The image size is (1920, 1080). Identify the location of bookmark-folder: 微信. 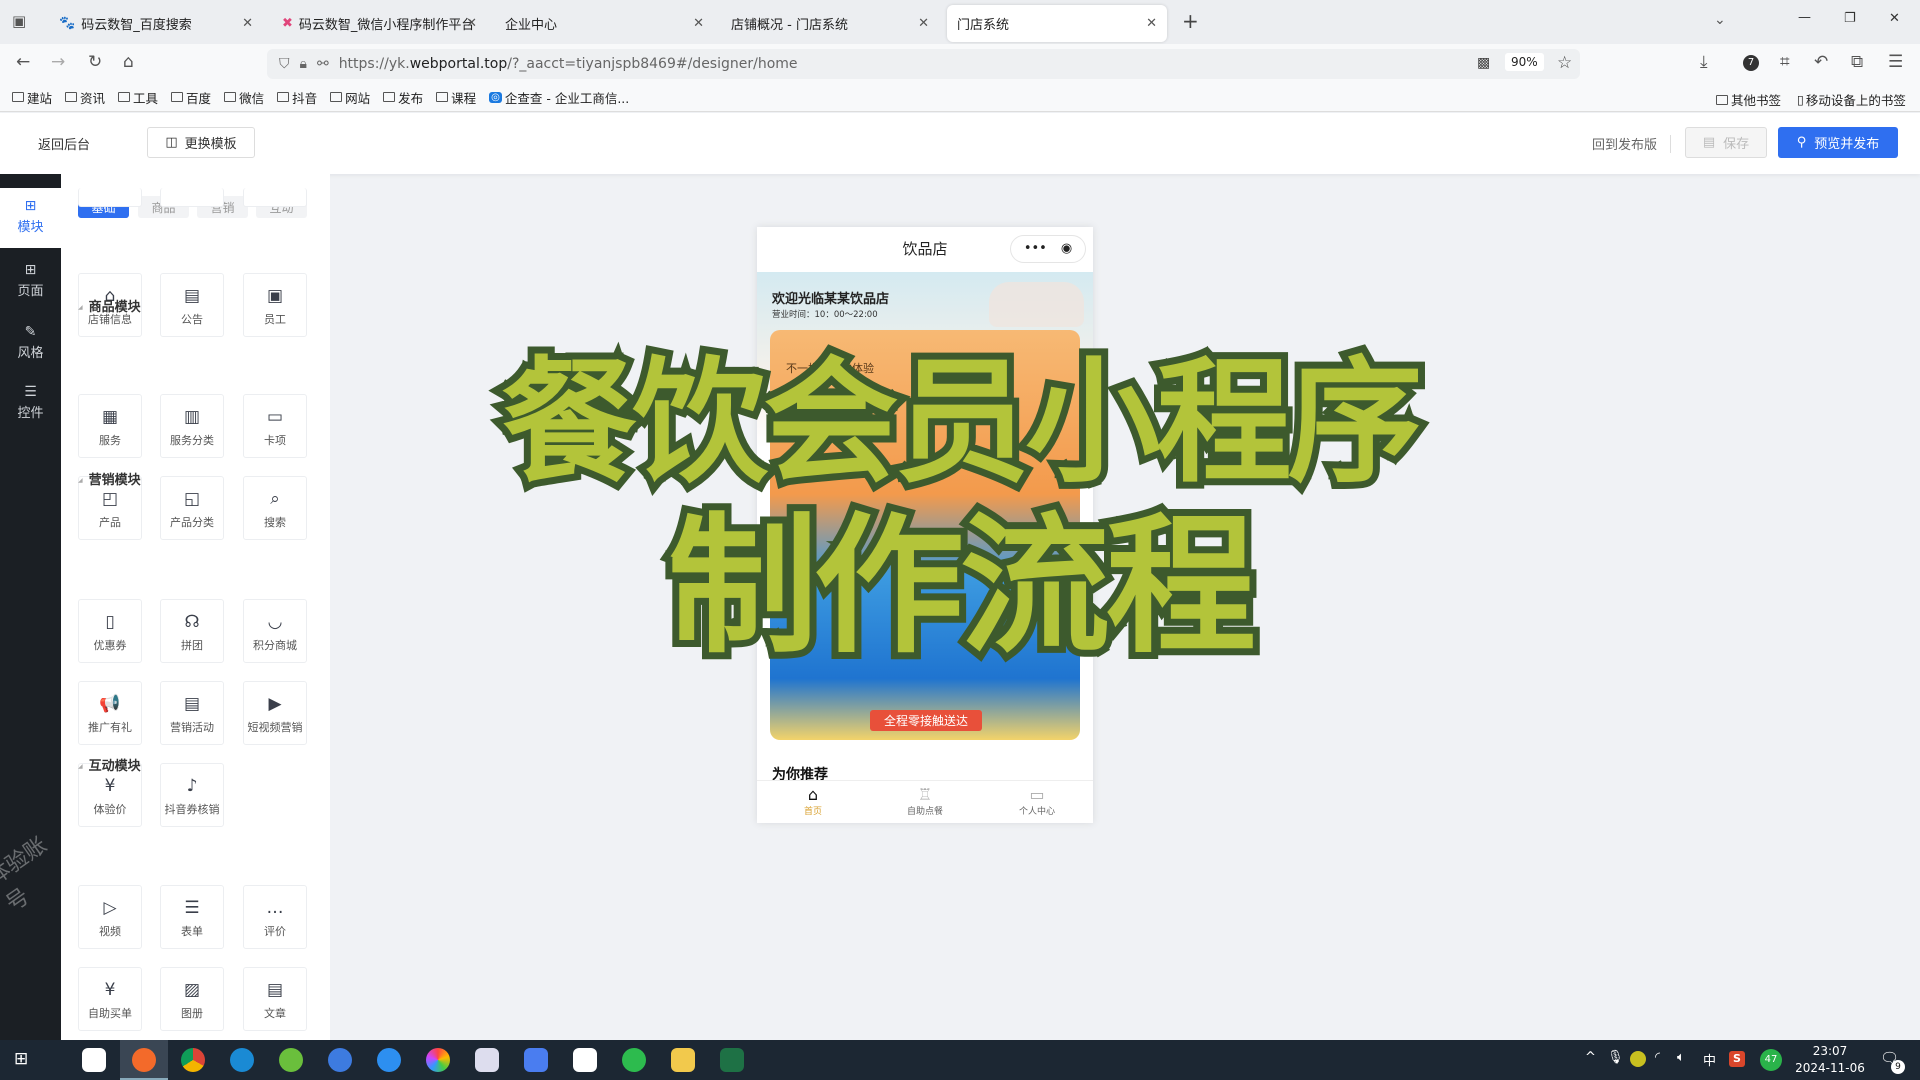
(244, 97).